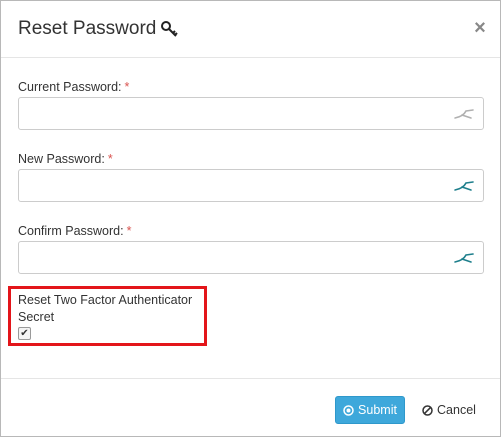 This screenshot has height=437, width=501. What do you see at coordinates (70, 87) in the screenshot?
I see `current-password-label-text: Current Password:` at bounding box center [70, 87].